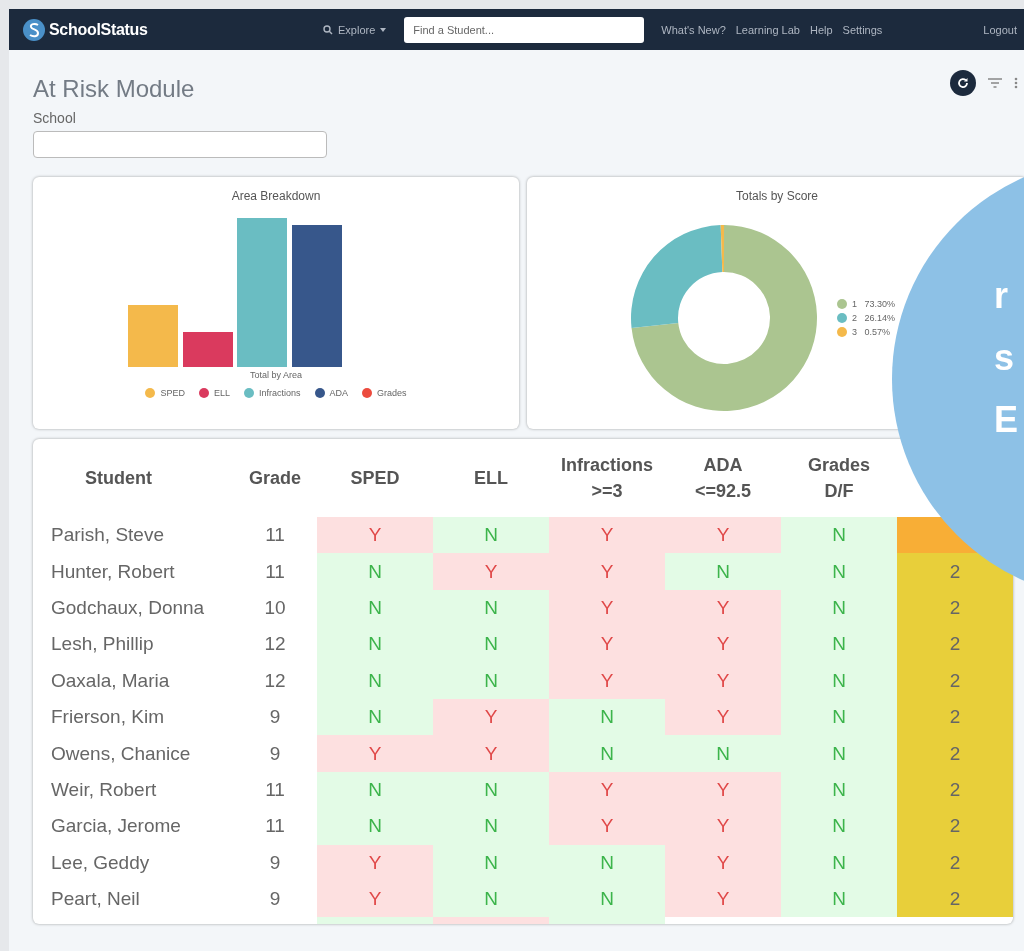 The height and width of the screenshot is (951, 1024). What do you see at coordinates (375, 478) in the screenshot?
I see `column-header: SPED` at bounding box center [375, 478].